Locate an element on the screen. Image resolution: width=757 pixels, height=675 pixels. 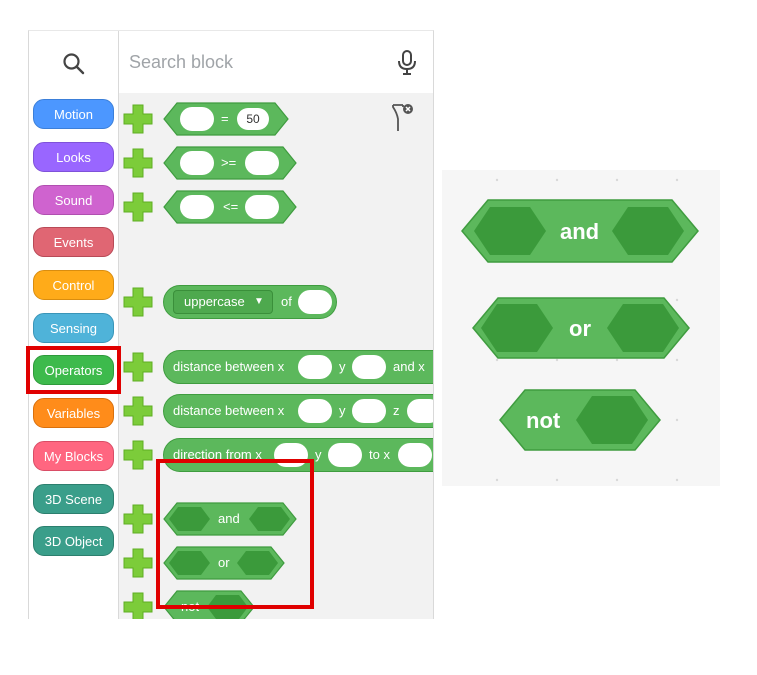
distance-xyz-block: distance between x y z is located at coordinates (298, 411).